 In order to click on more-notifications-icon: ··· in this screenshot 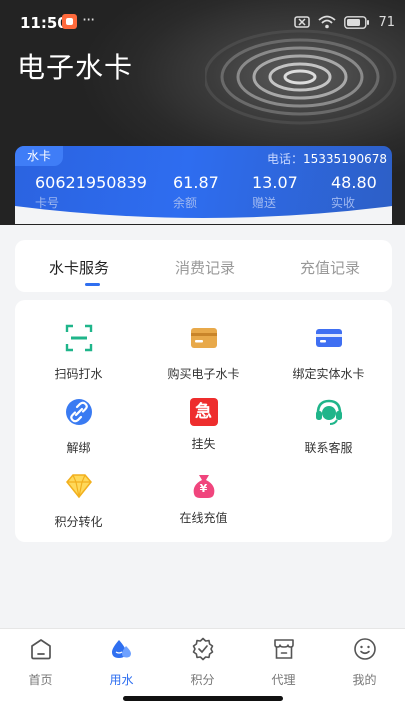, I will do `click(88, 19)`.